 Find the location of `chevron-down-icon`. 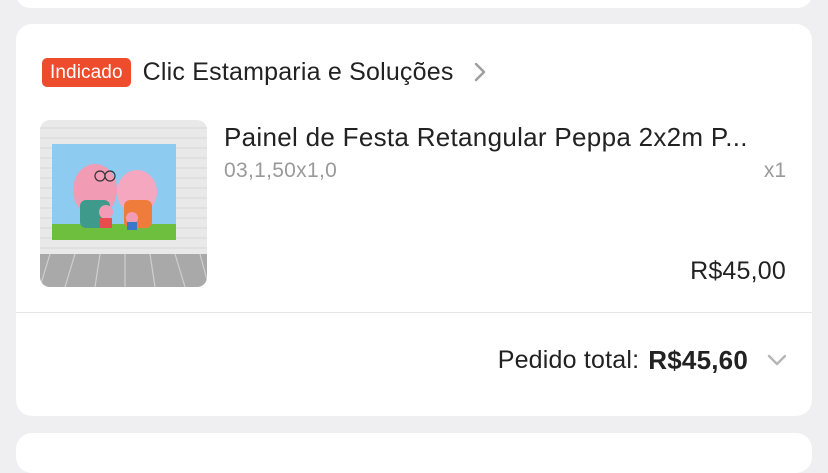

chevron-down-icon is located at coordinates (777, 360).